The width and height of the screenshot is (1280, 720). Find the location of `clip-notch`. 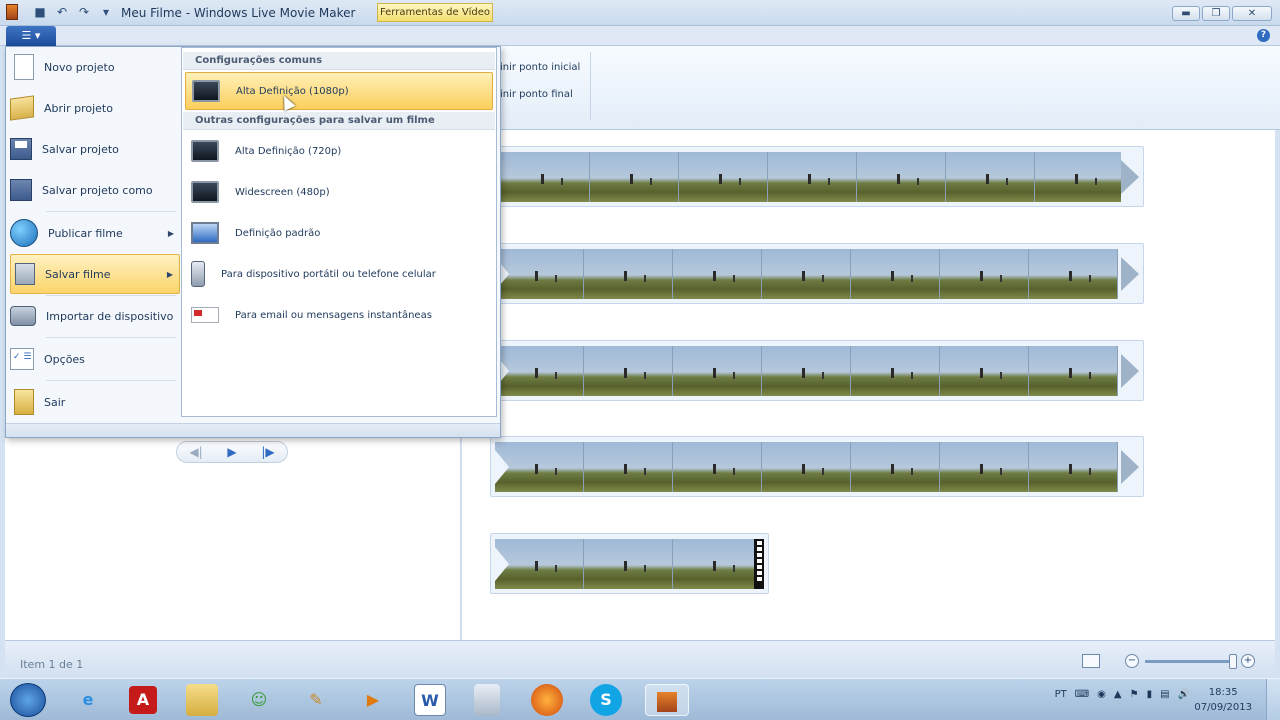

clip-notch is located at coordinates (502, 467).